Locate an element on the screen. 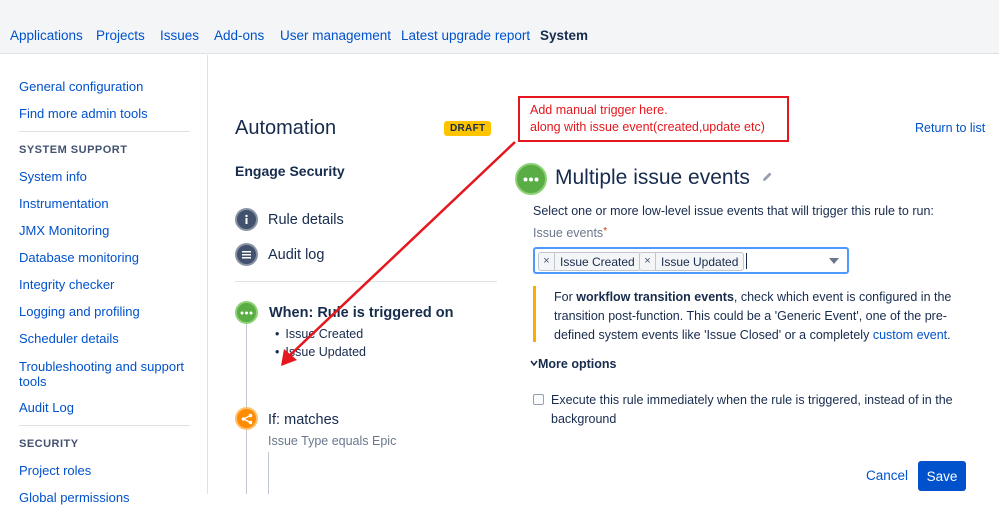  audit-log-link: Audit log is located at coordinates (279, 254).